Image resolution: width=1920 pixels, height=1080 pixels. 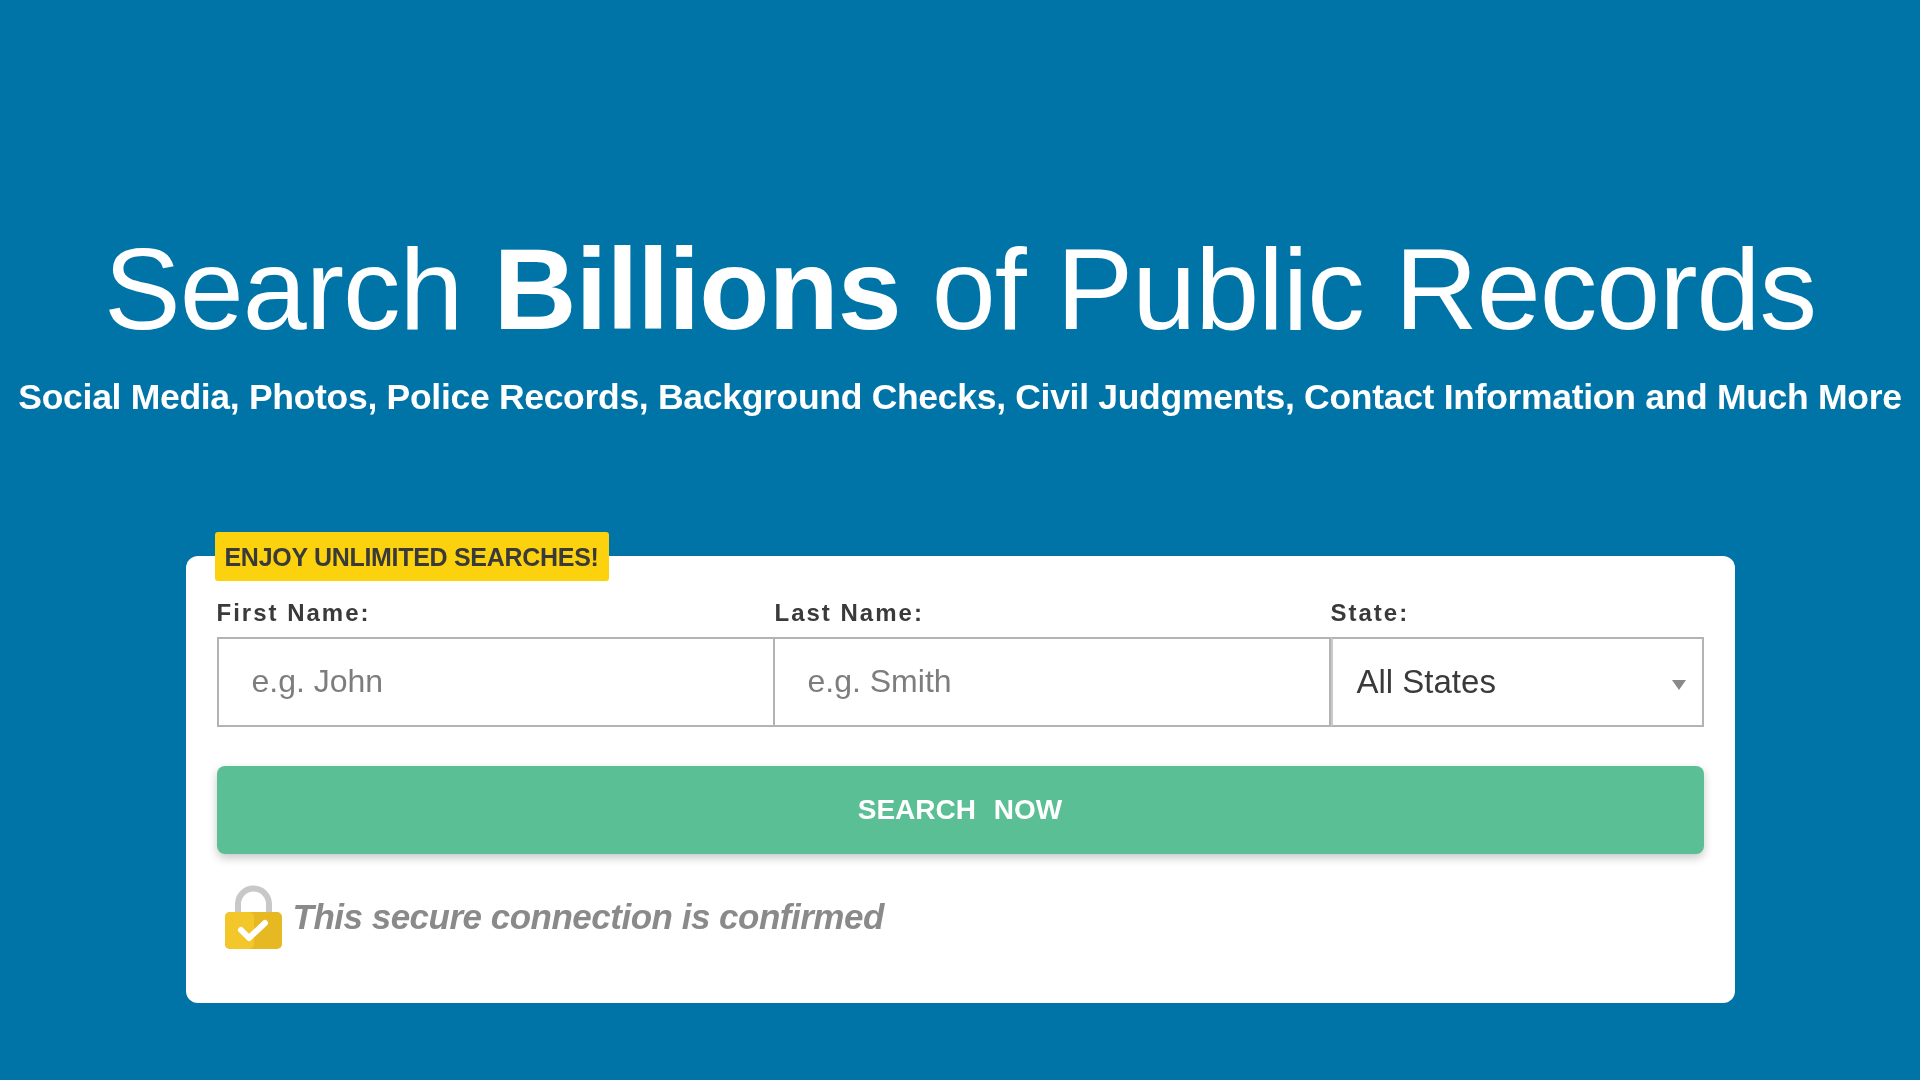 What do you see at coordinates (849, 612) in the screenshot?
I see `field-label: Last Name:` at bounding box center [849, 612].